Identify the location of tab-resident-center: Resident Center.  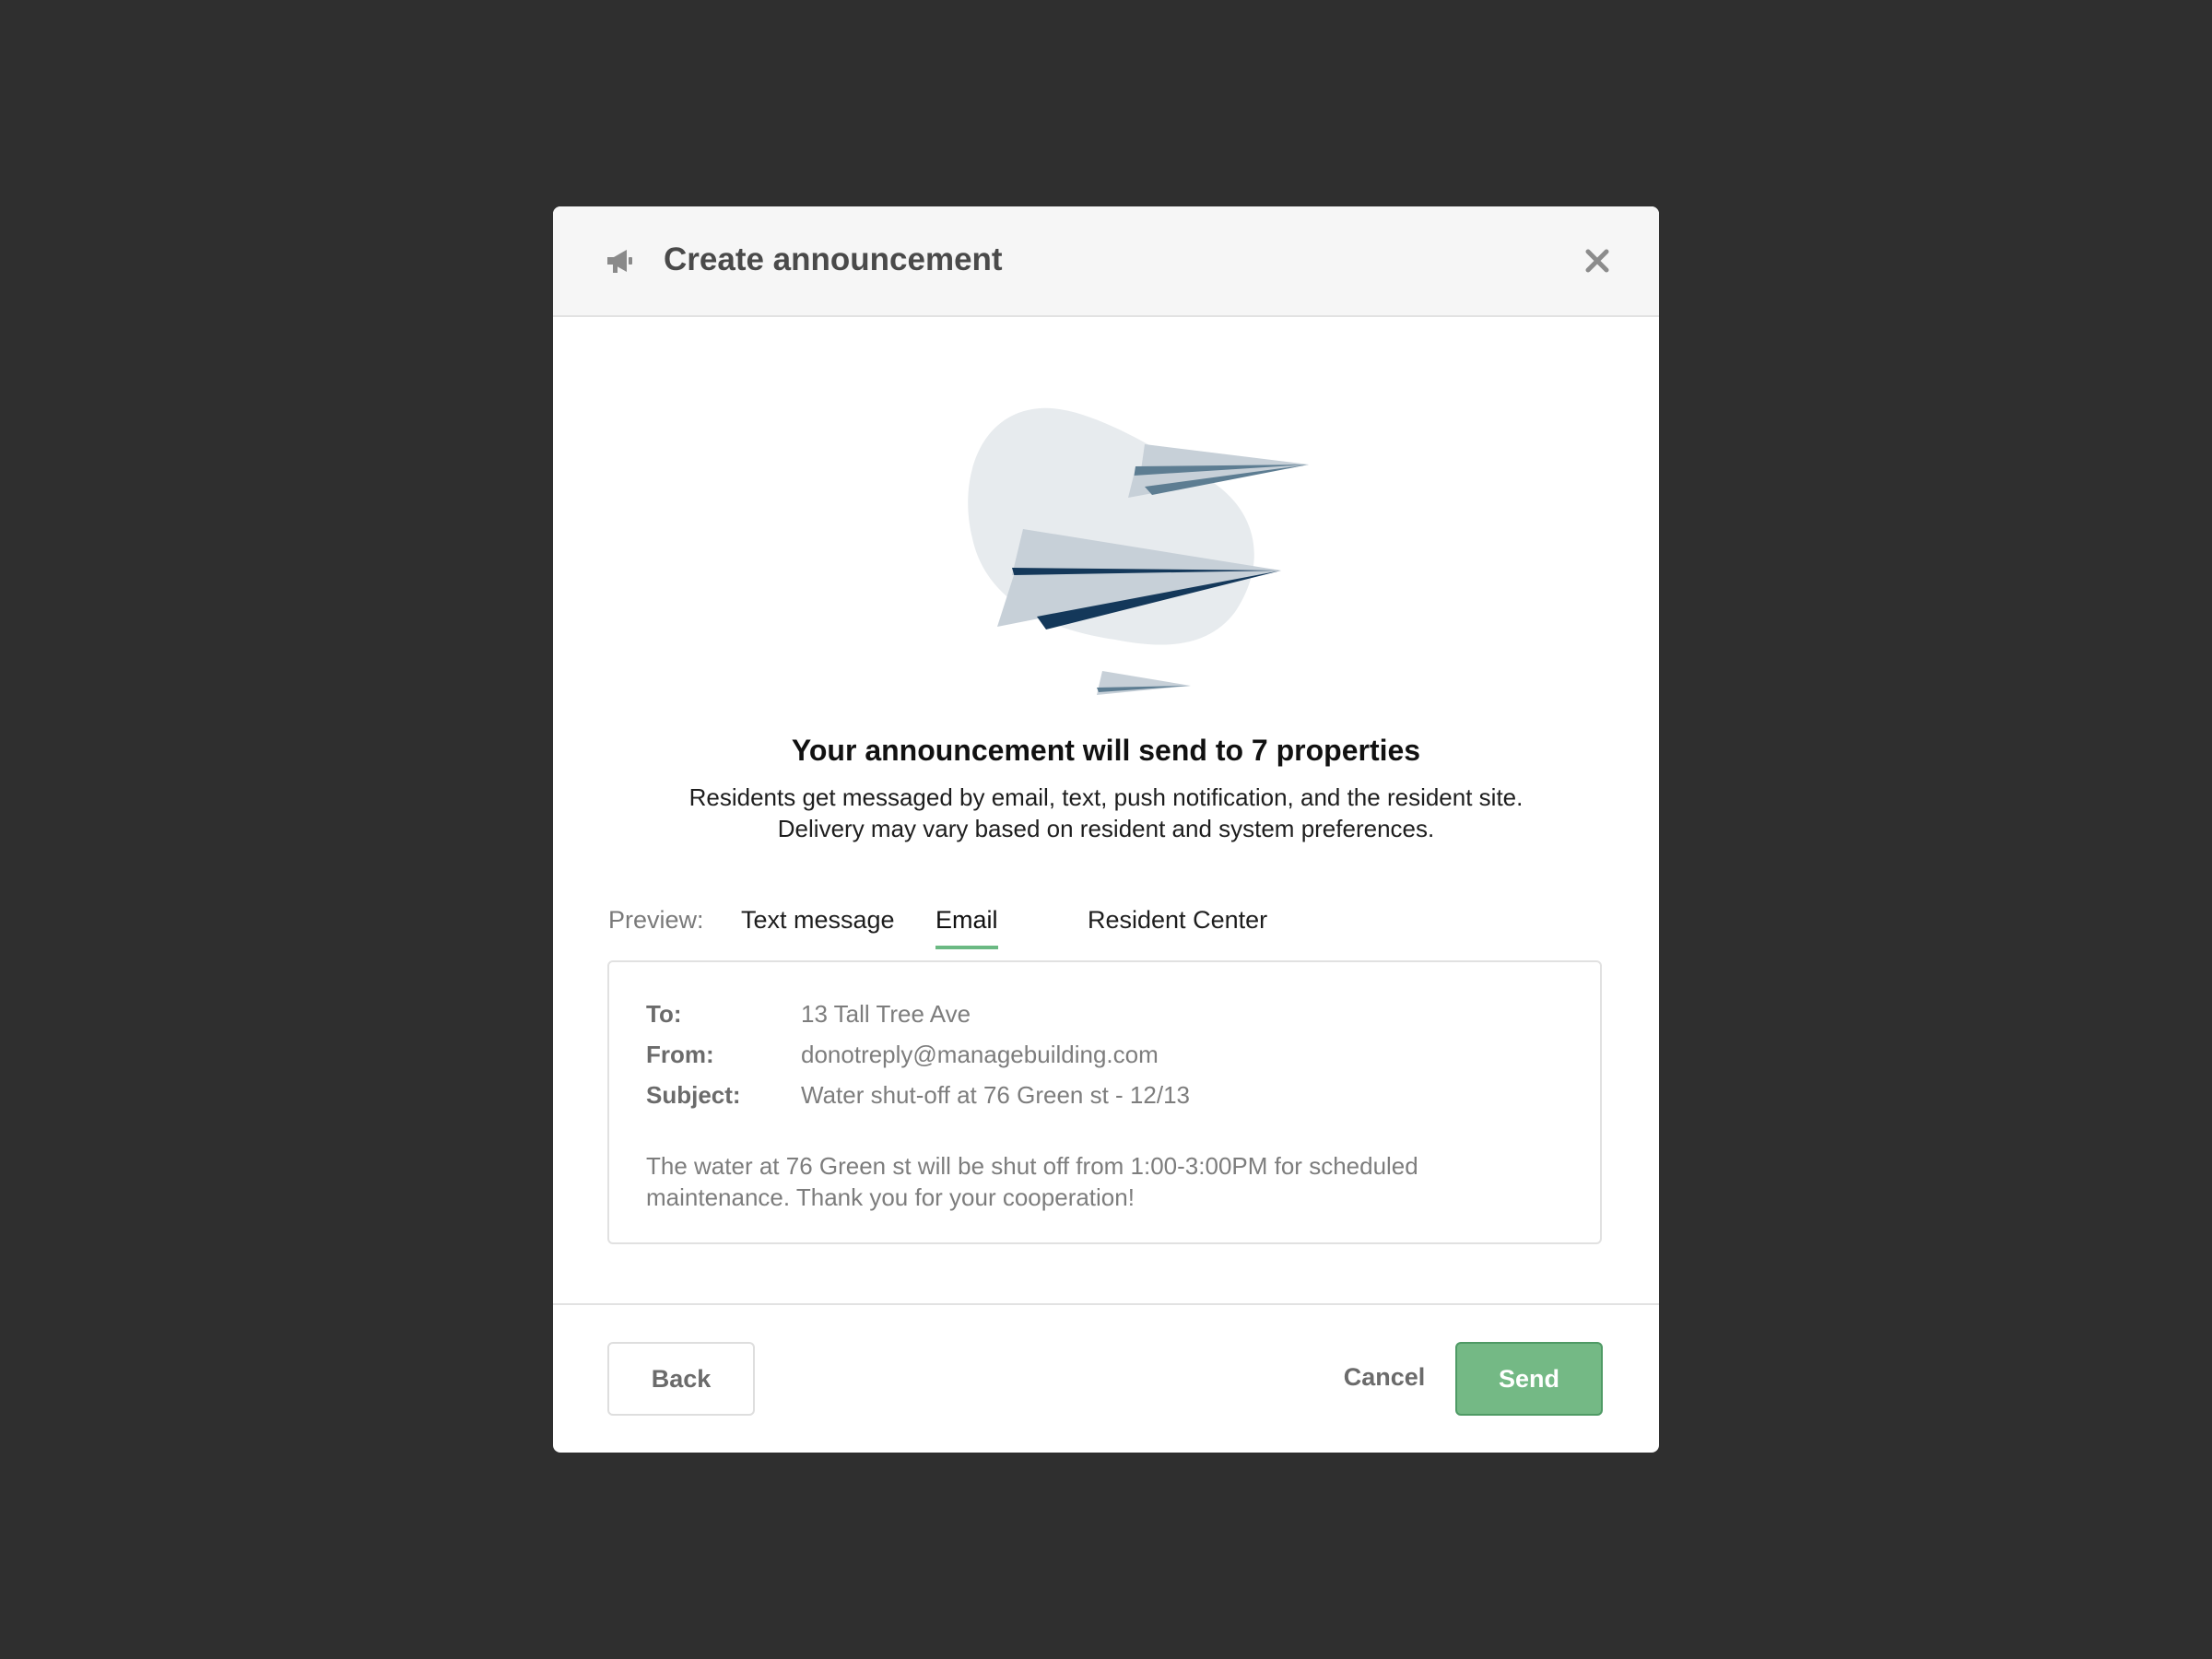
(1177, 924).